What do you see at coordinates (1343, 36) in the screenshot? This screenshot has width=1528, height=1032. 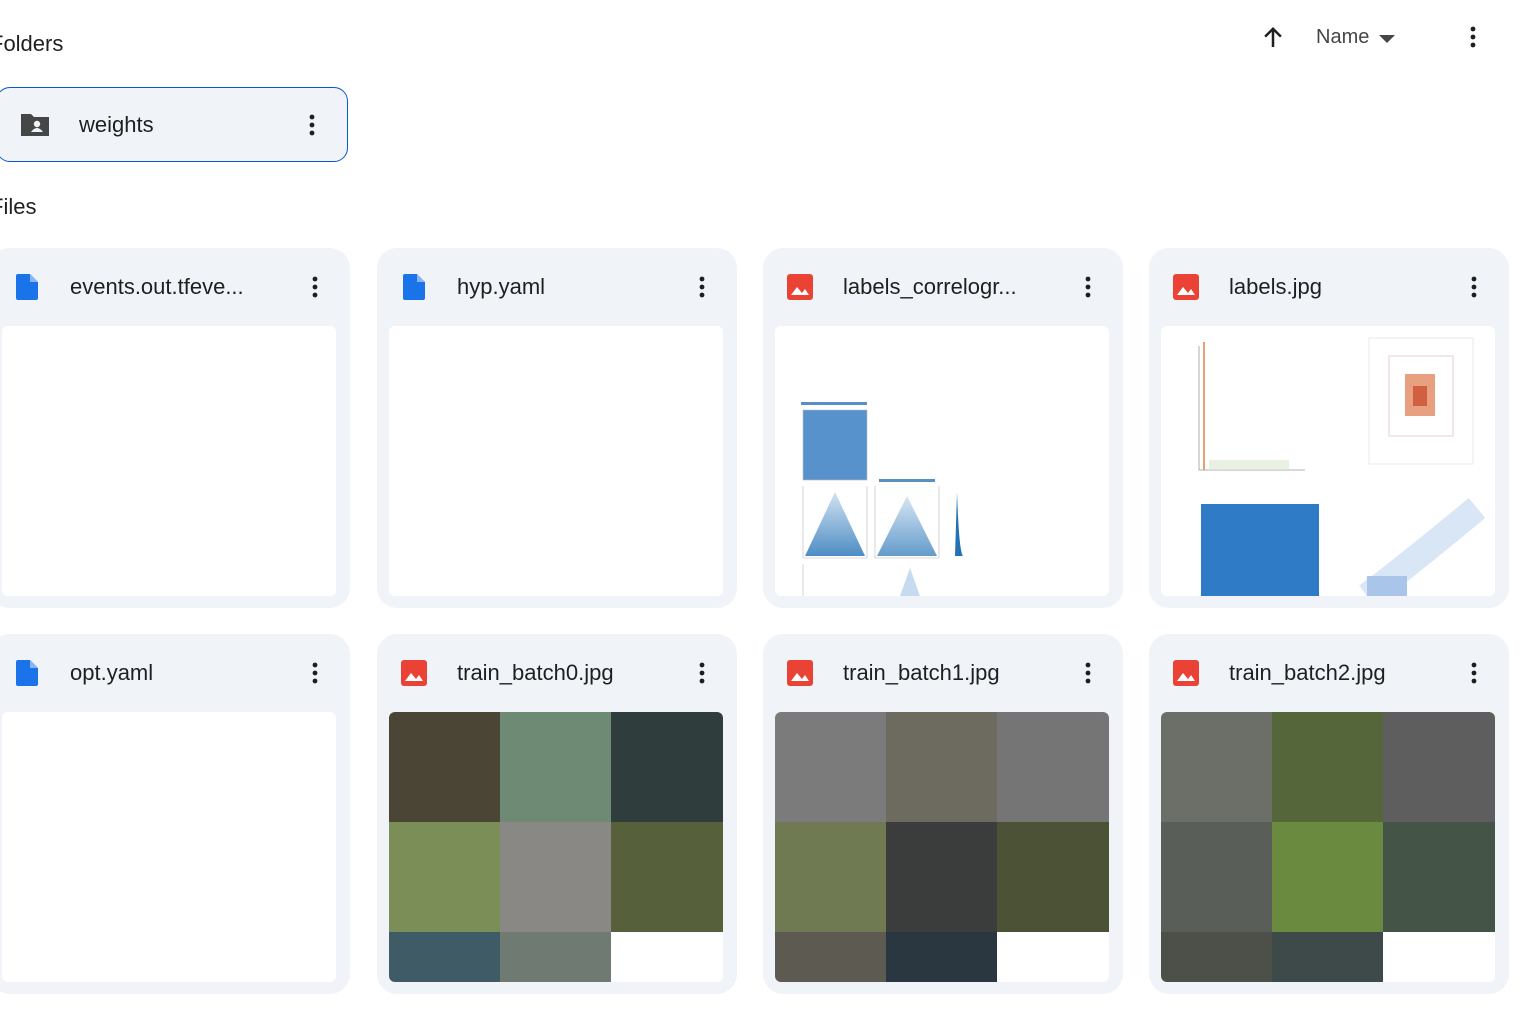 I see `sort-field-label: Name` at bounding box center [1343, 36].